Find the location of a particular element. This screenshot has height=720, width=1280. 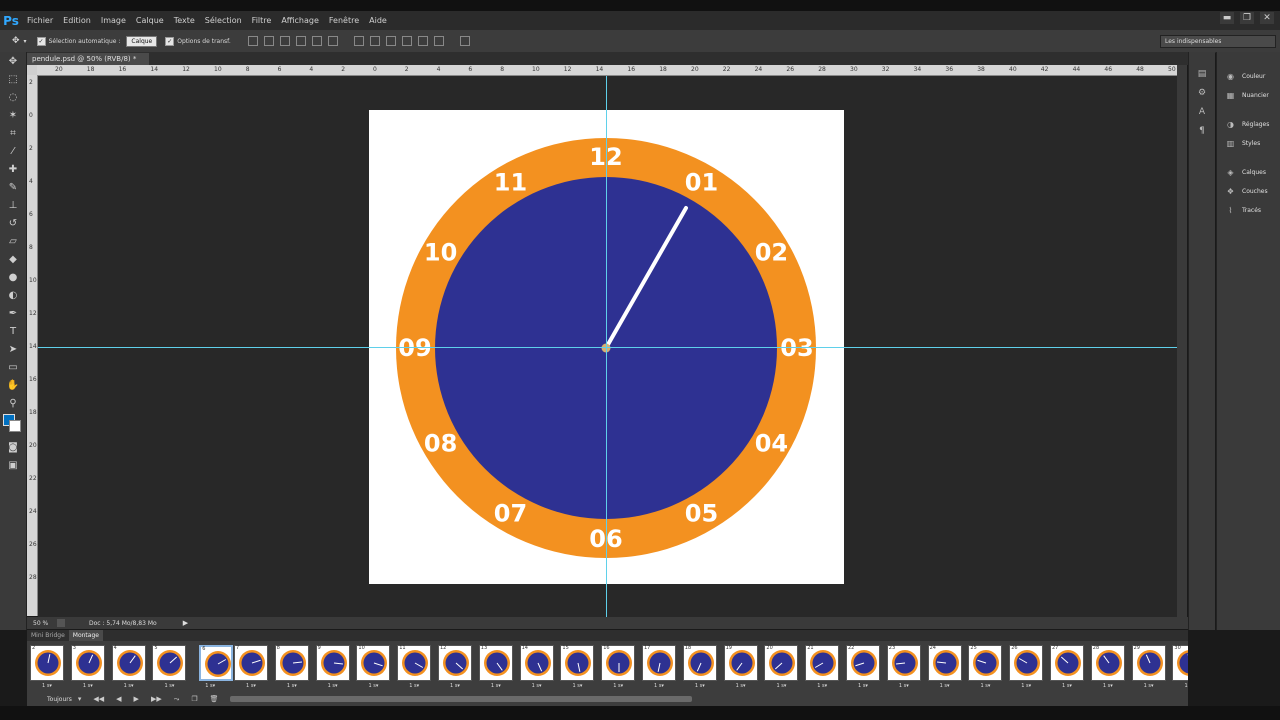

bucket-tool-icon: ◆ is located at coordinates (13, 259).